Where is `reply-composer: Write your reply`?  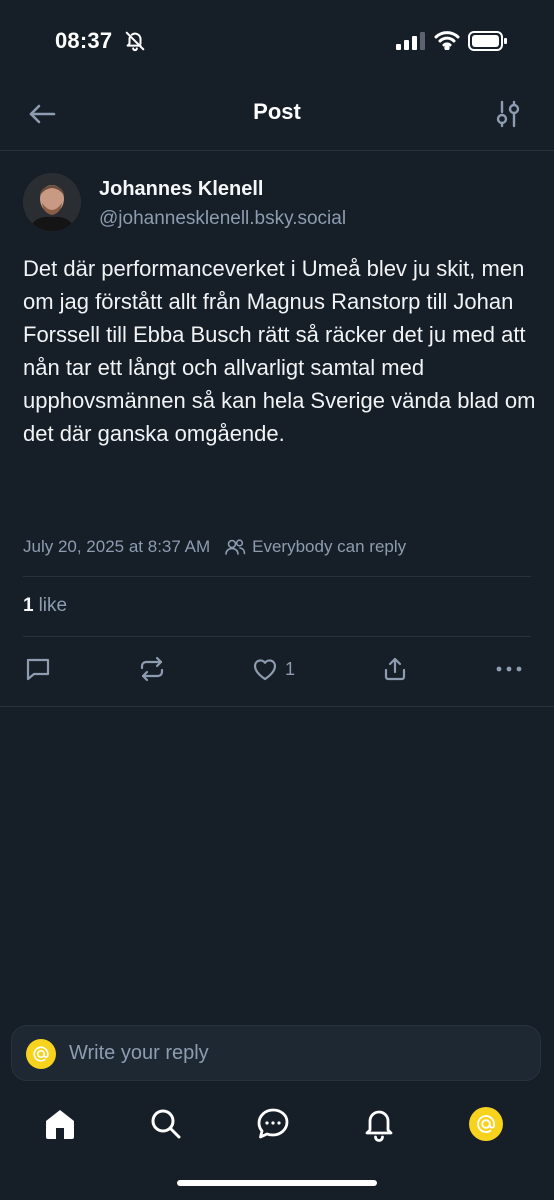
reply-composer: Write your reply is located at coordinates (276, 1053).